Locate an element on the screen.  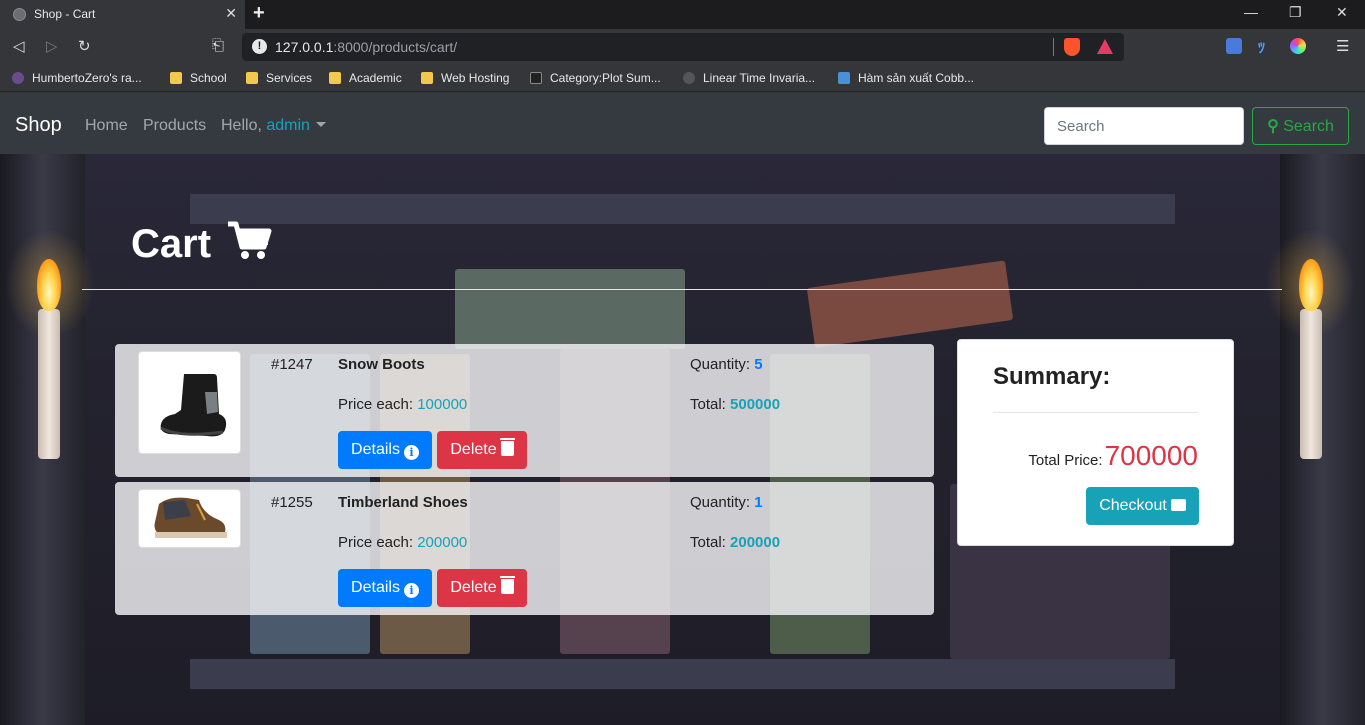
bookmark-item: Academic is located at coordinates (365, 78).